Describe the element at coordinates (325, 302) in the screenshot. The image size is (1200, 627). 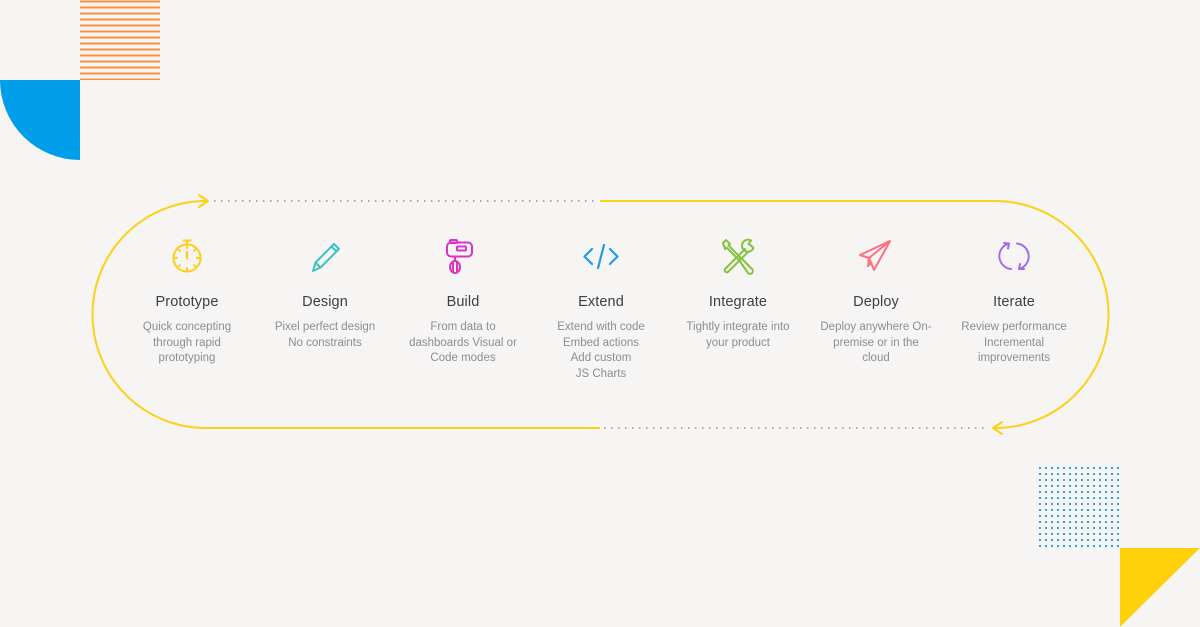
I see `step-title: Design` at that location.